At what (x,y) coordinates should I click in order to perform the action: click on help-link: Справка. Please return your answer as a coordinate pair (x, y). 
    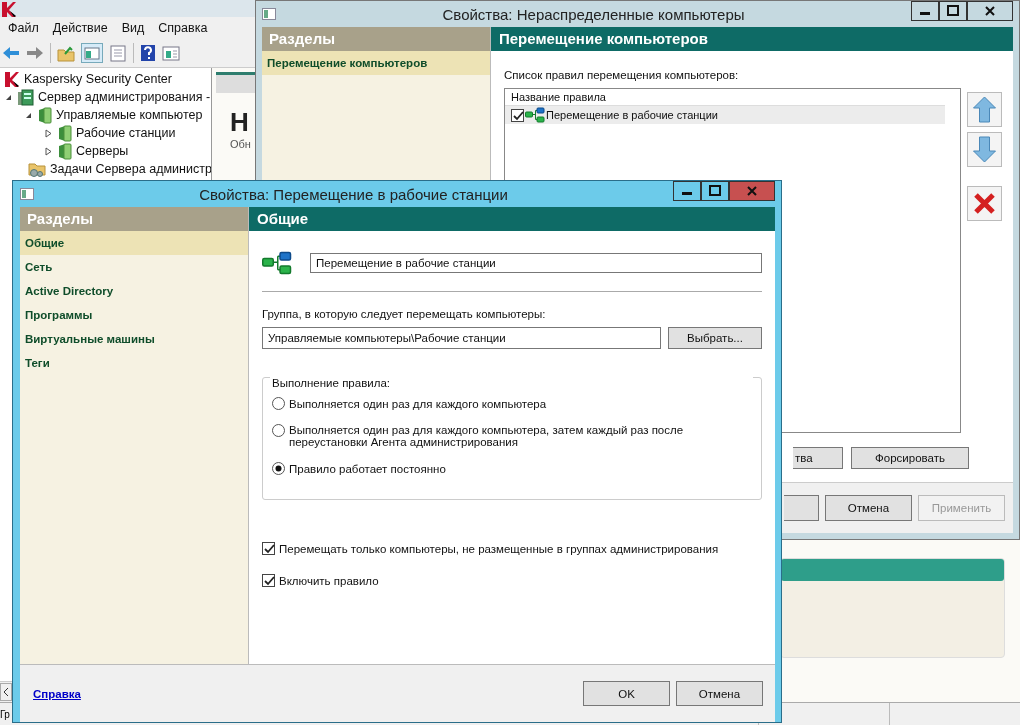
    Looking at the image, I should click on (57, 693).